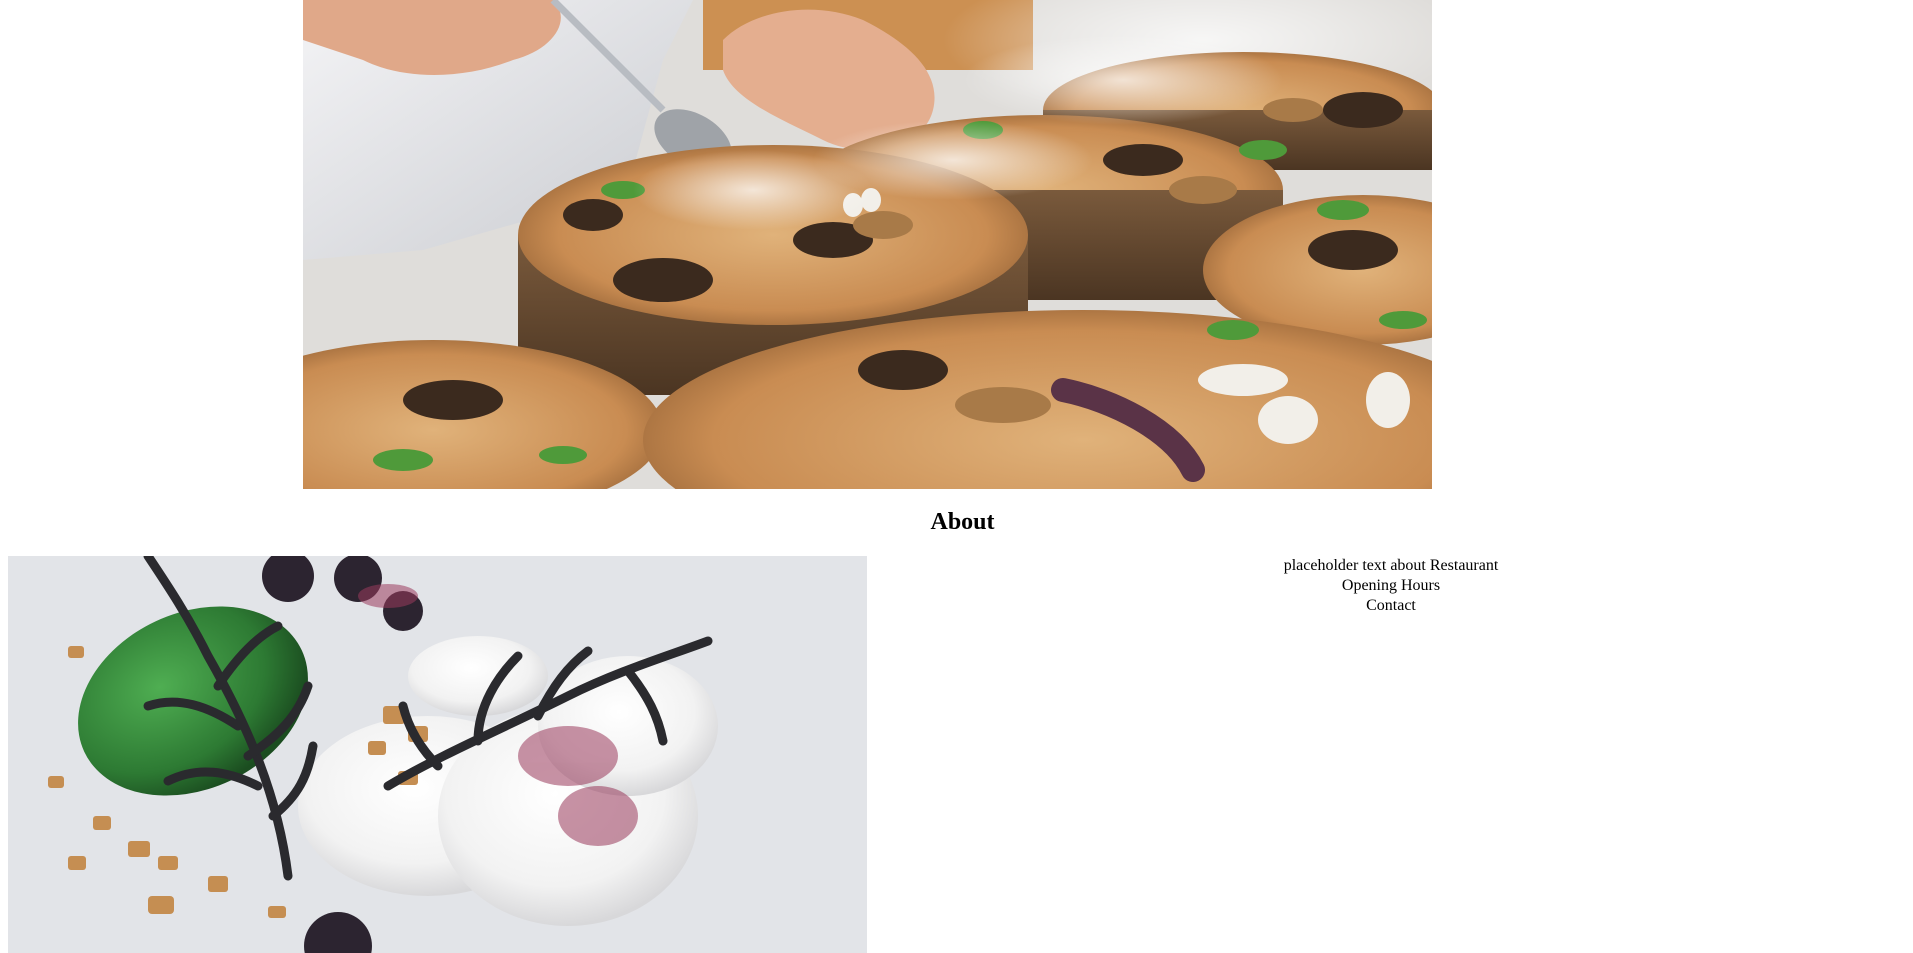 This screenshot has height=953, width=1913. What do you see at coordinates (962, 522) in the screenshot?
I see `about-heading: About` at bounding box center [962, 522].